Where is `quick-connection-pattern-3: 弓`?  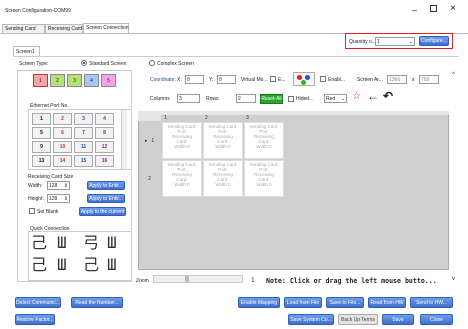 quick-connection-pattern-3: 弓 is located at coordinates (91, 243).